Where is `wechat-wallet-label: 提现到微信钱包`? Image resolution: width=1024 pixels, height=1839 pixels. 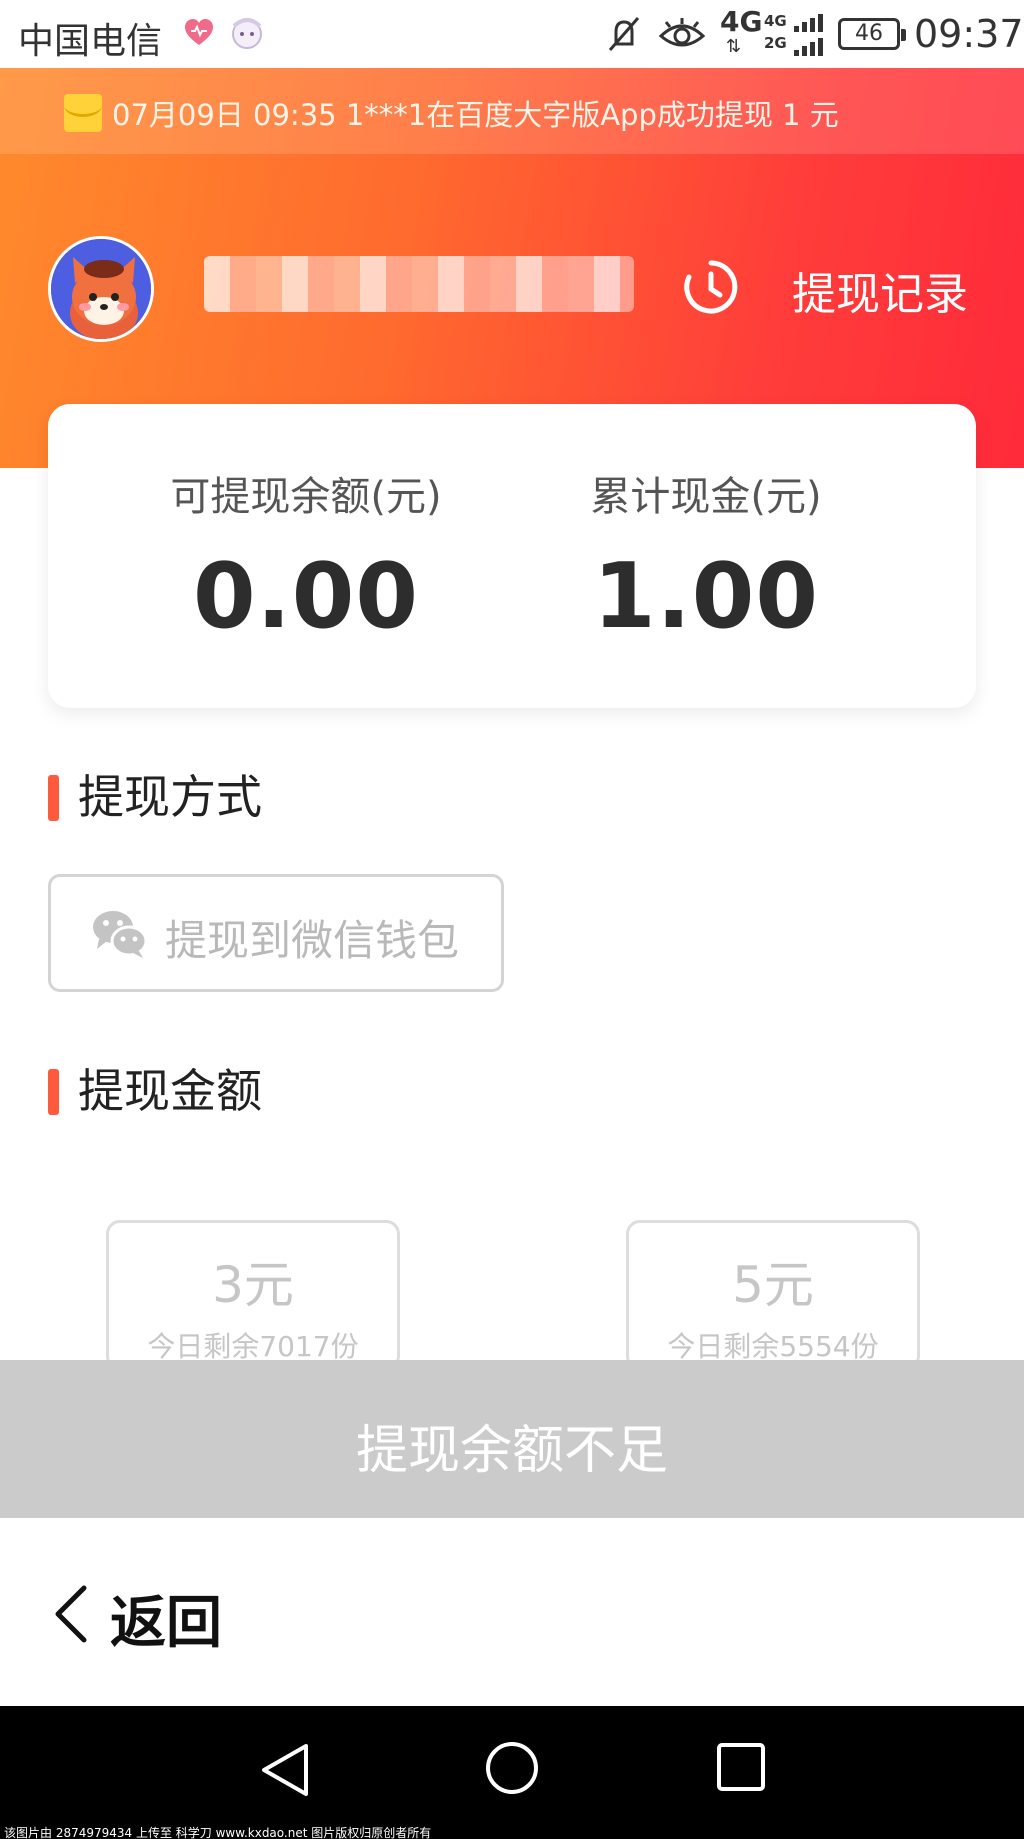
wechat-wallet-label: 提现到微信钱包 is located at coordinates (312, 940).